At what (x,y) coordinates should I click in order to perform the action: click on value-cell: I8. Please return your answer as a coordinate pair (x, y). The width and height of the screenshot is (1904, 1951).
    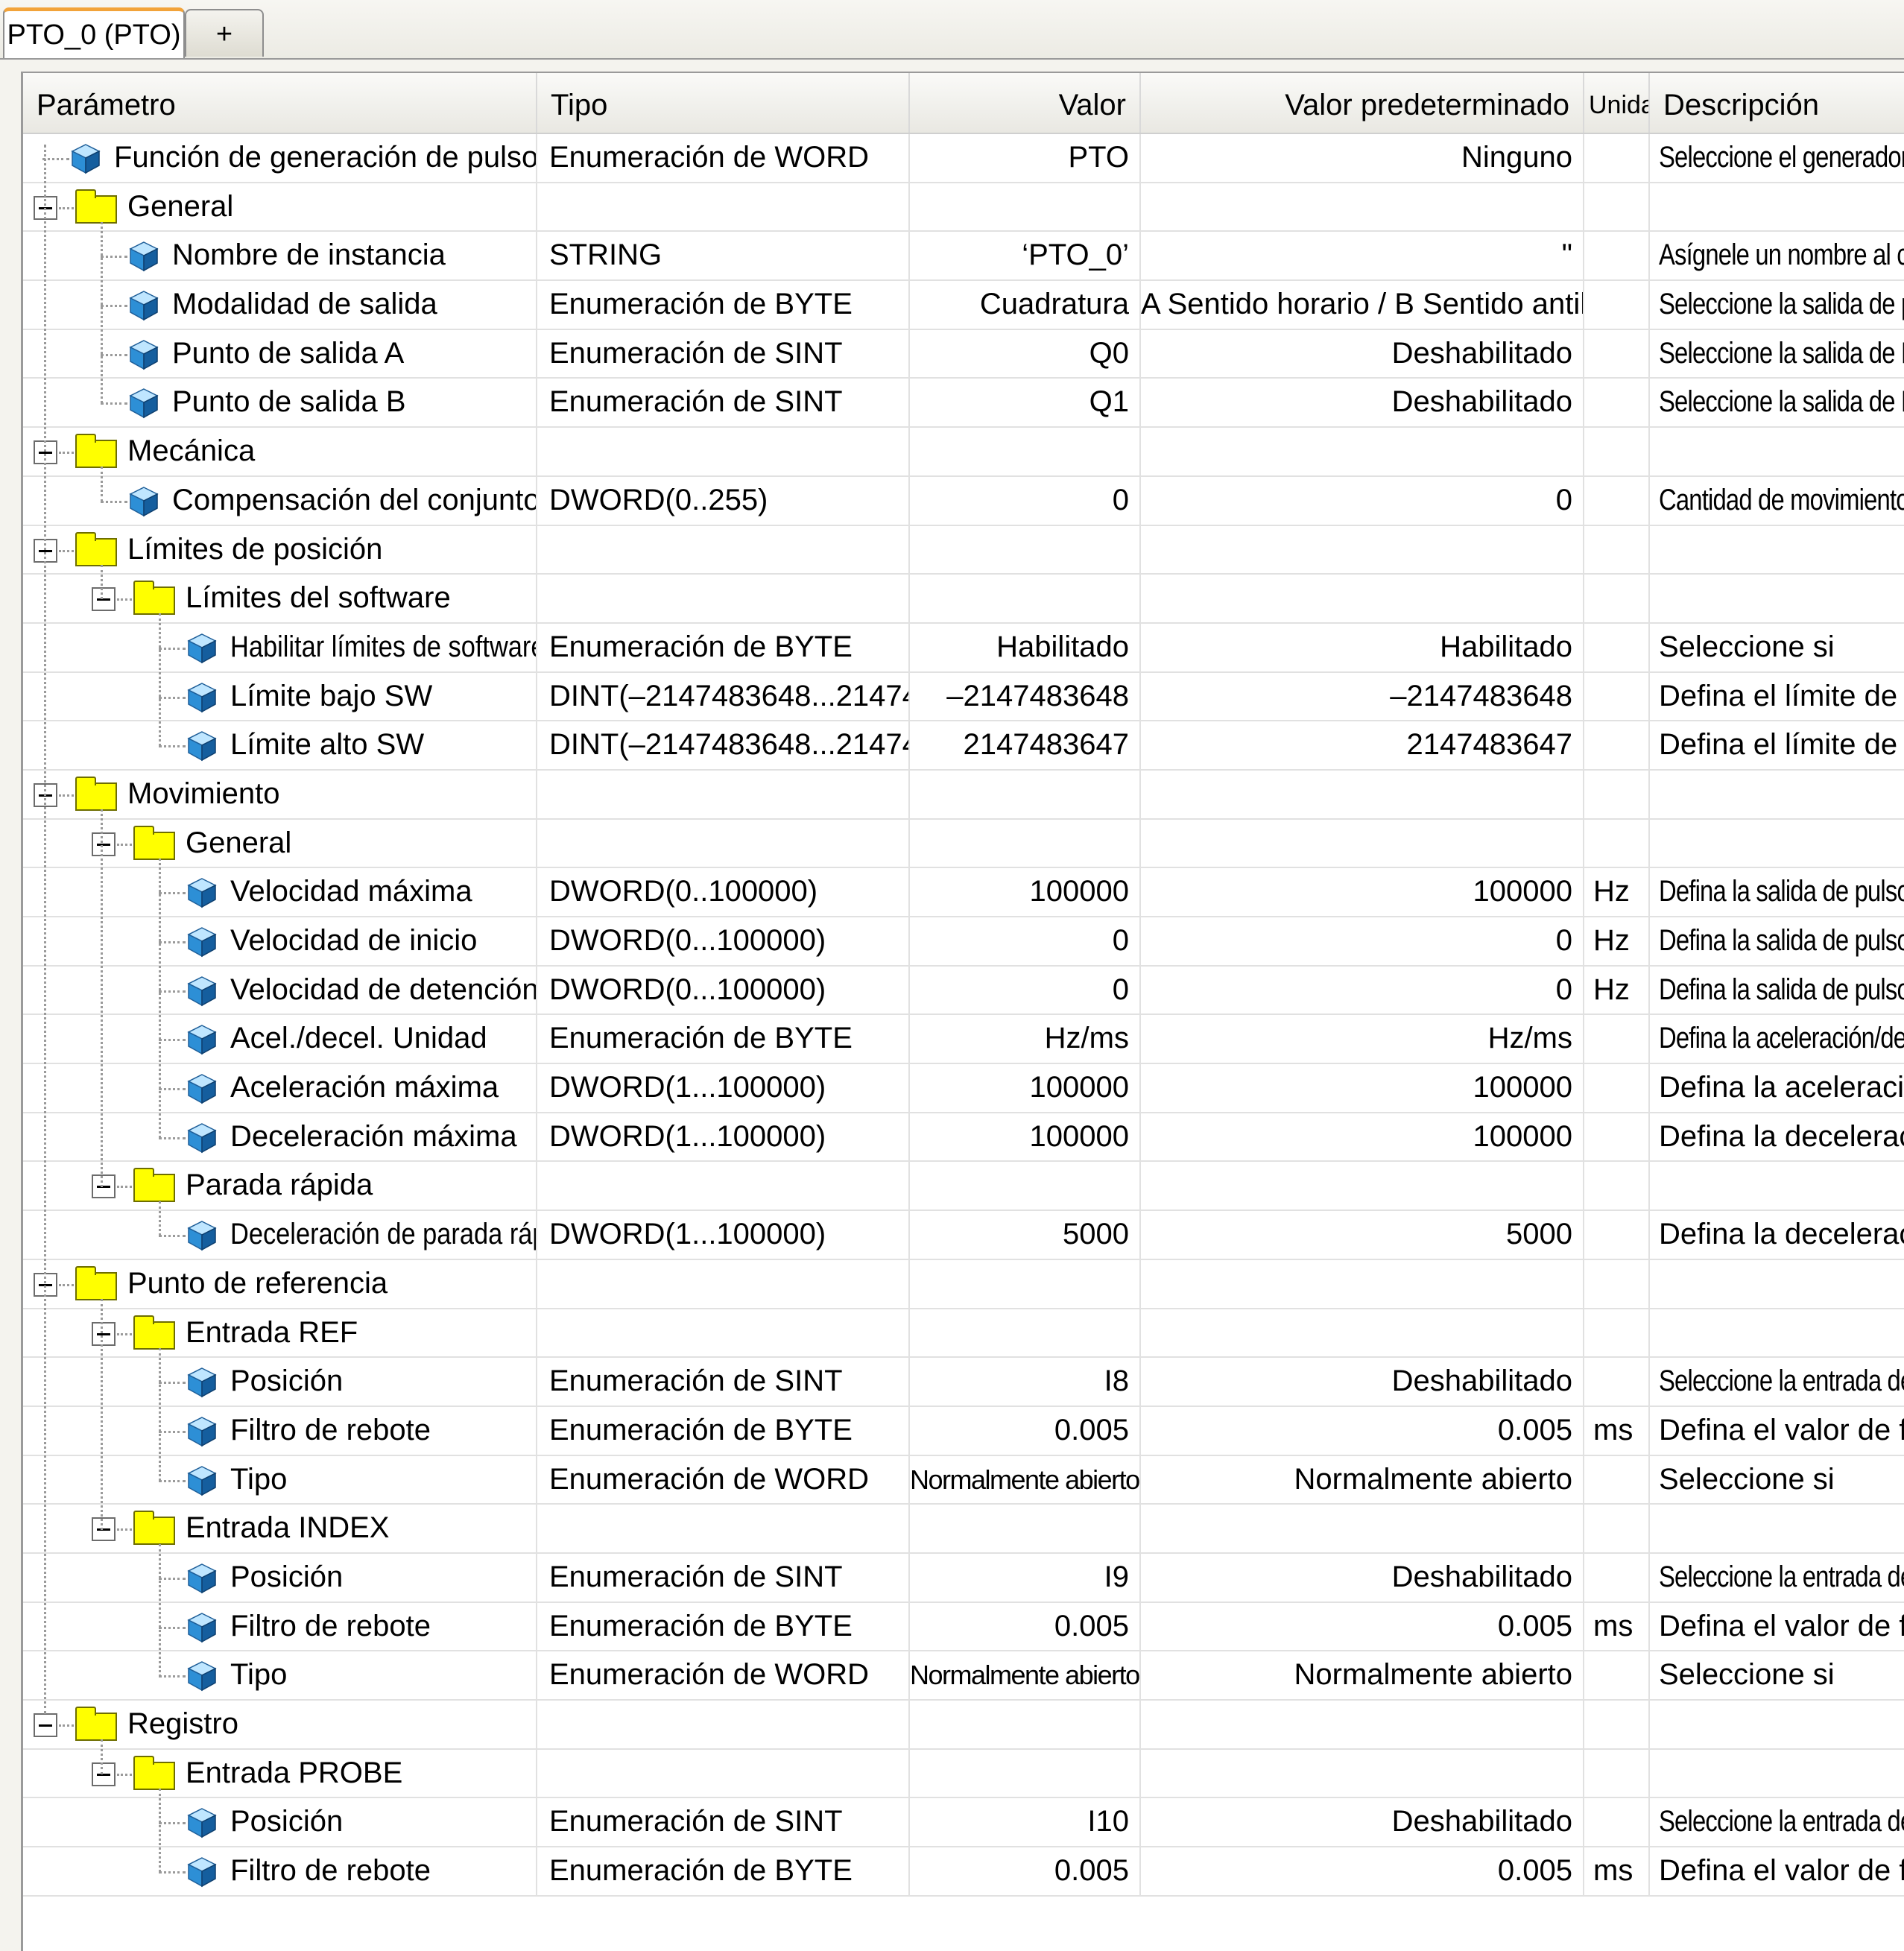
    Looking at the image, I should click on (1025, 1382).